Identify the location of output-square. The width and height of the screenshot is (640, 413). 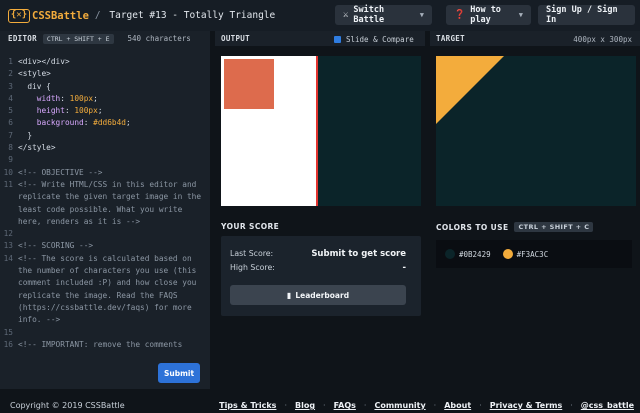
(249, 84).